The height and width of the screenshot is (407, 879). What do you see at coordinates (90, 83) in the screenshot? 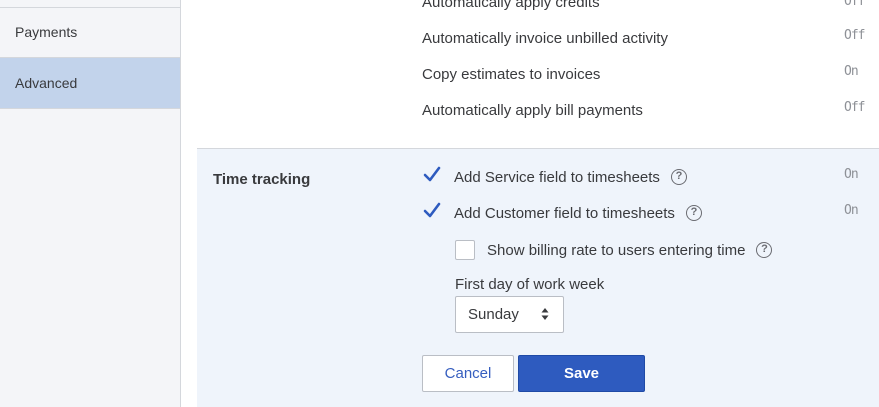
I see `sidebar-item-advanced: Advanced` at bounding box center [90, 83].